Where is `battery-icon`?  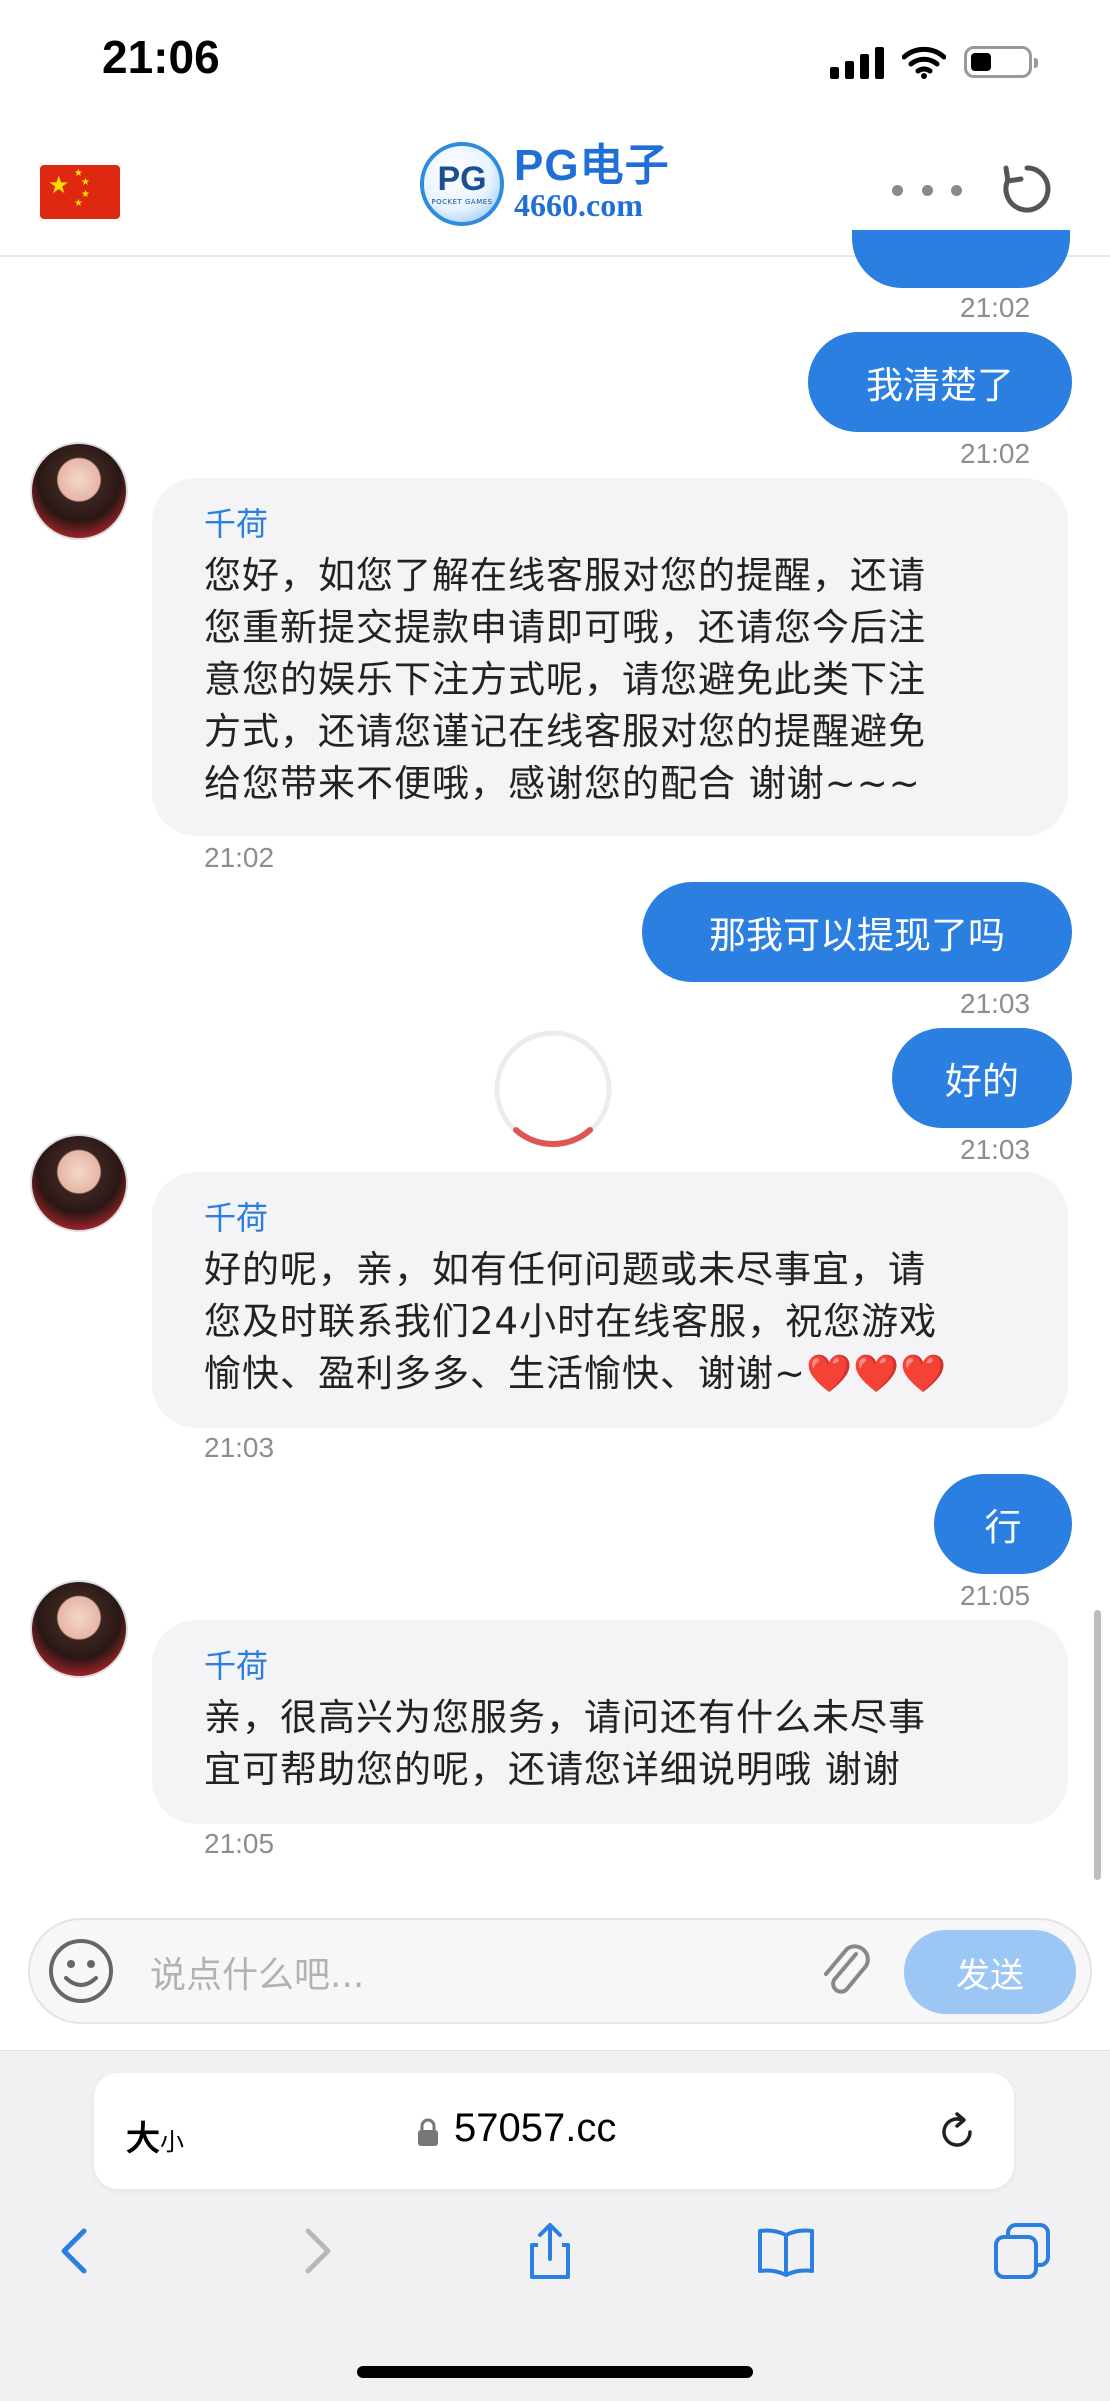 battery-icon is located at coordinates (1001, 62).